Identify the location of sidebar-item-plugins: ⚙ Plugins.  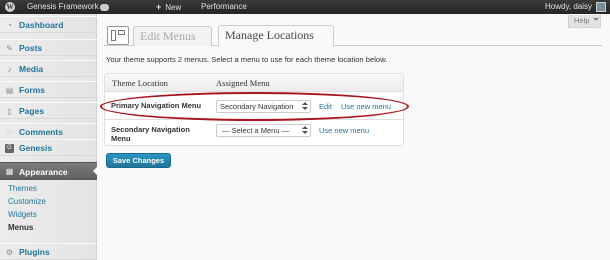
(48, 251).